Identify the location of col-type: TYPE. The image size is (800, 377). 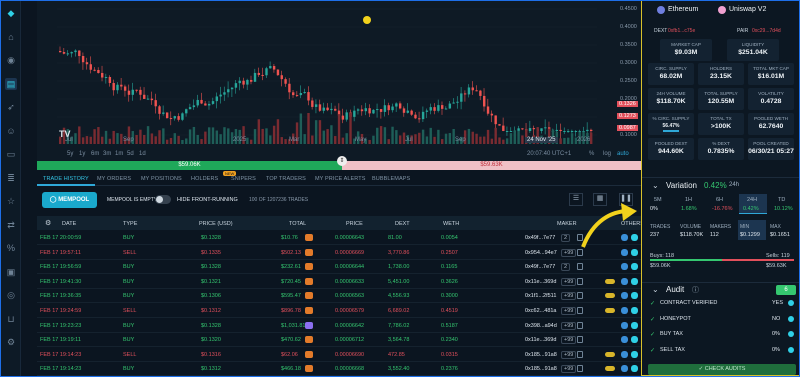
(130, 224).